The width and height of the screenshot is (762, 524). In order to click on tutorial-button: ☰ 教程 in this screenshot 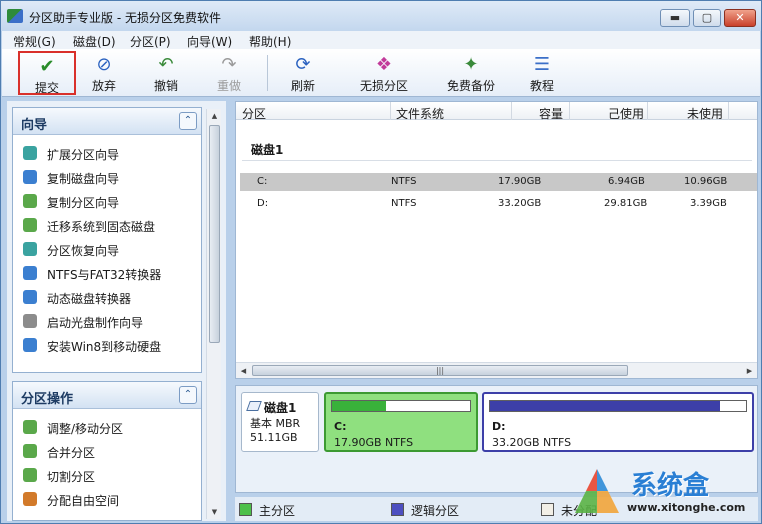, I will do `click(542, 73)`.